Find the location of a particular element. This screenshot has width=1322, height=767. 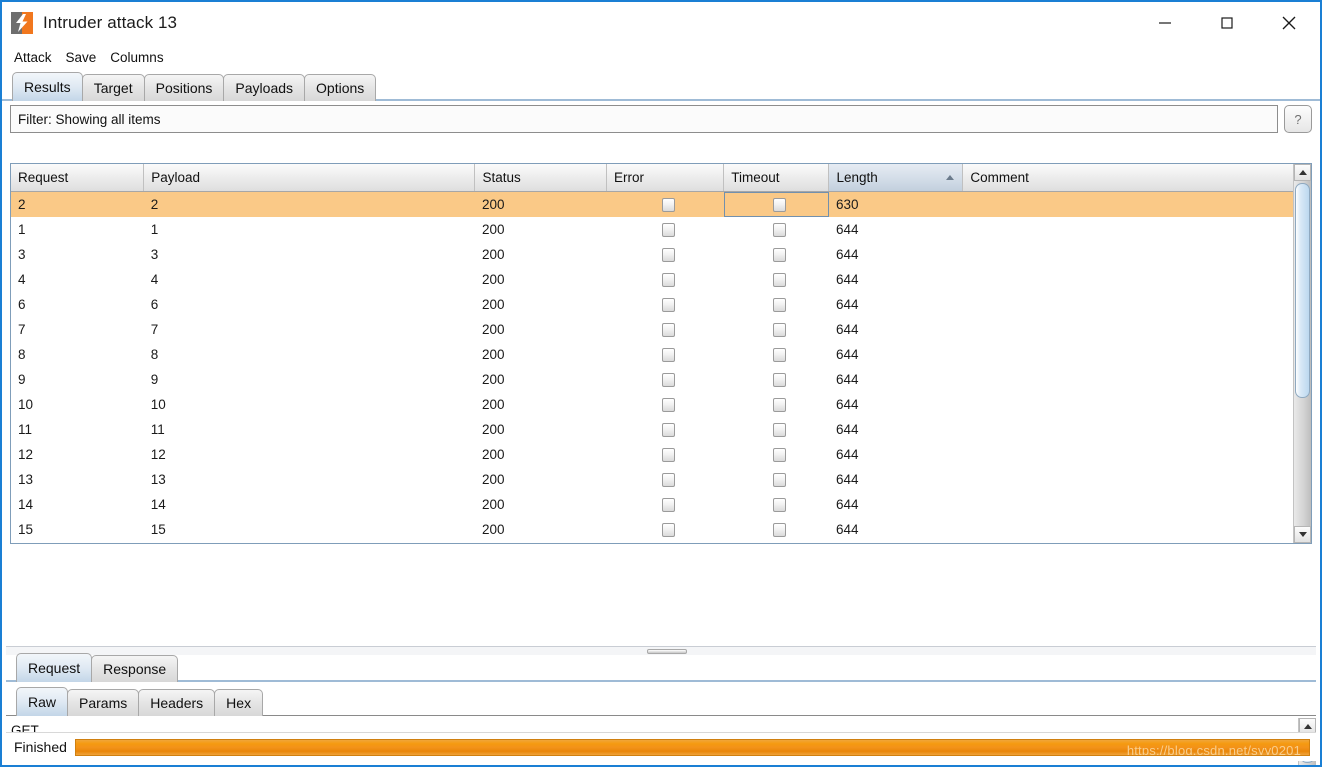

table-row: 7 7 200 644 is located at coordinates (652, 329).